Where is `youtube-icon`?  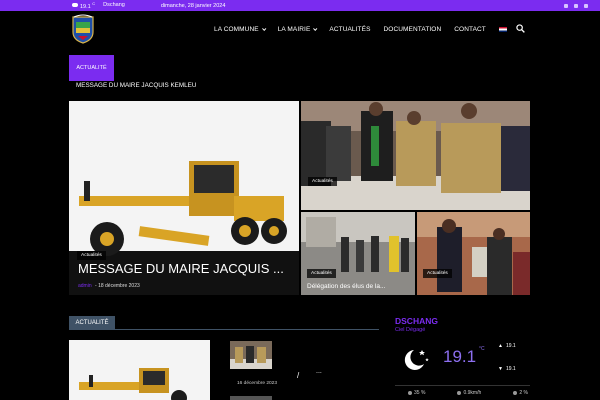 youtube-icon is located at coordinates (586, 5).